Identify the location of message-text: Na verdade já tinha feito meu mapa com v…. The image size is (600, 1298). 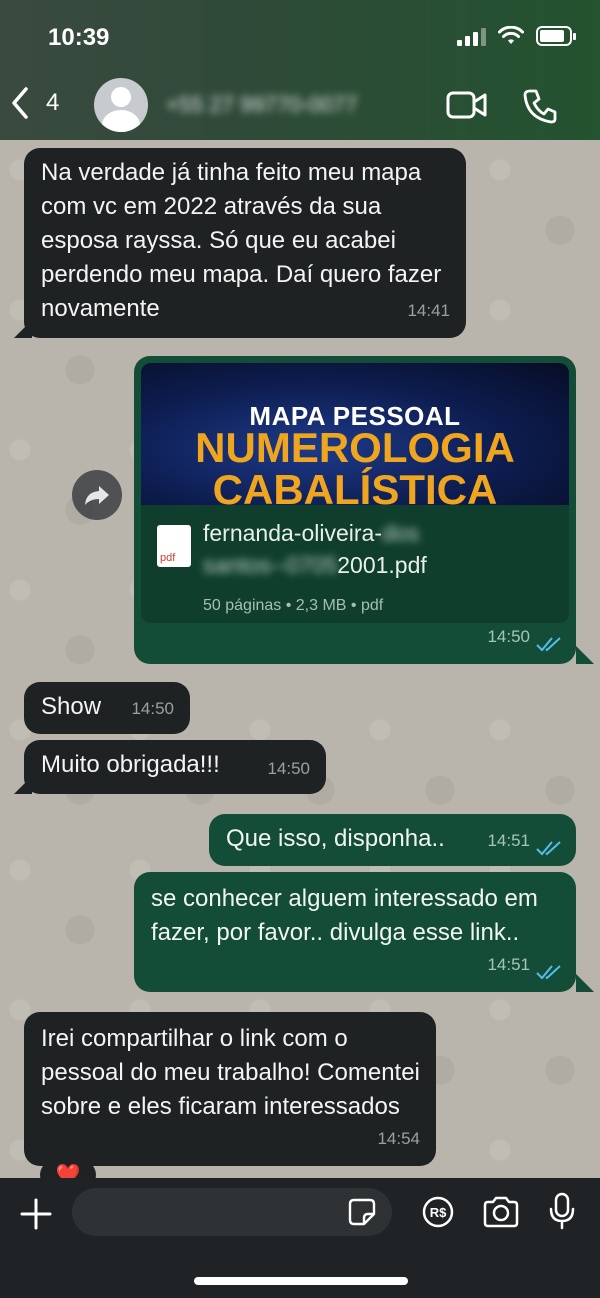
(241, 240).